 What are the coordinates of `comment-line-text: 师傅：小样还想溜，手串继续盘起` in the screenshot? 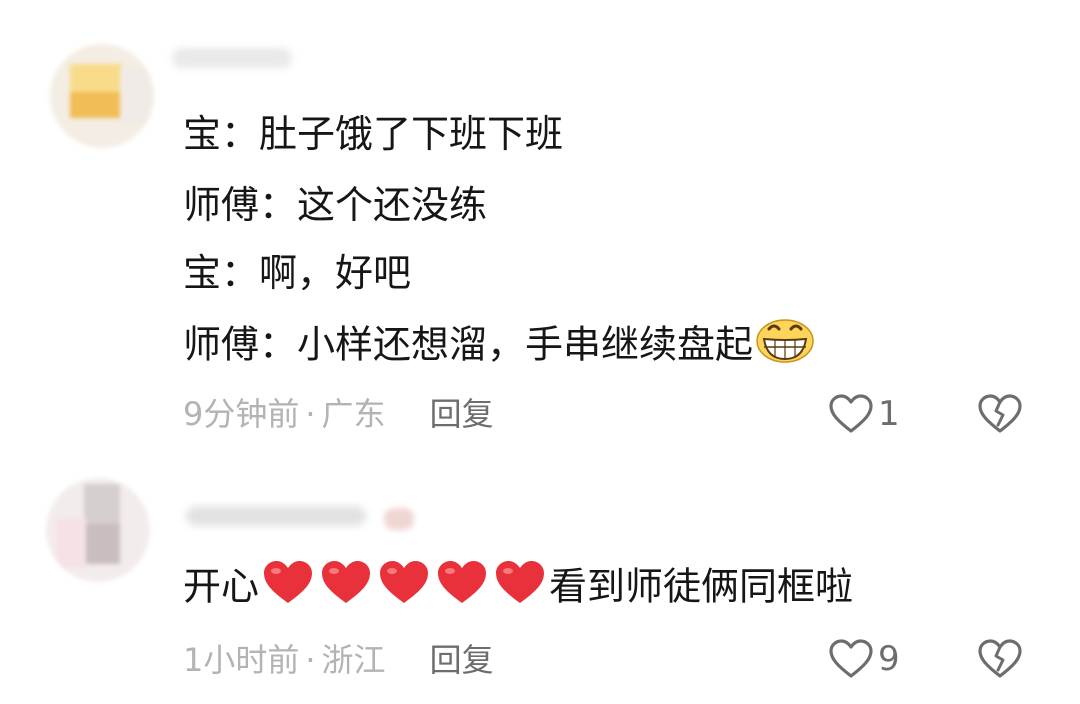 It's located at (468, 344).